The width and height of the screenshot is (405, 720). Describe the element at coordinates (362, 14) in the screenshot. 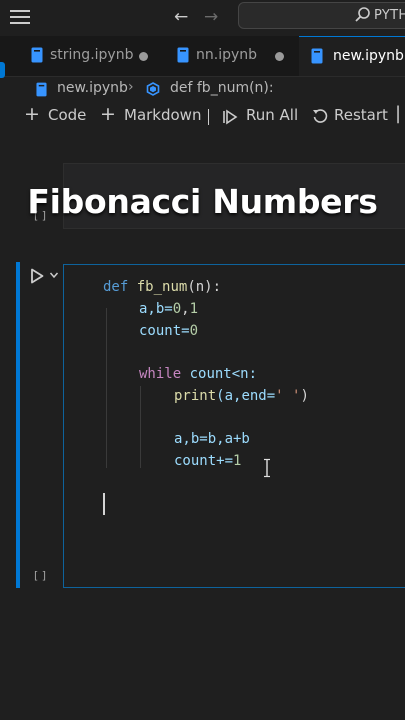

I see `search-icon` at that location.